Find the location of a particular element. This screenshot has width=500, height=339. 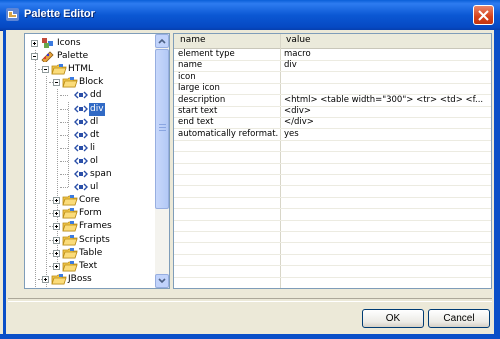

tree-item: ol is located at coordinates (90, 161).